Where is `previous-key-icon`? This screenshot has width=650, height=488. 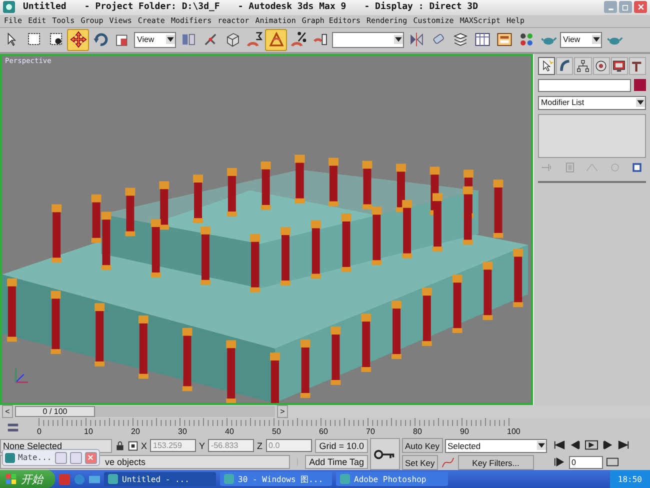
previous-key-icon is located at coordinates (575, 445).